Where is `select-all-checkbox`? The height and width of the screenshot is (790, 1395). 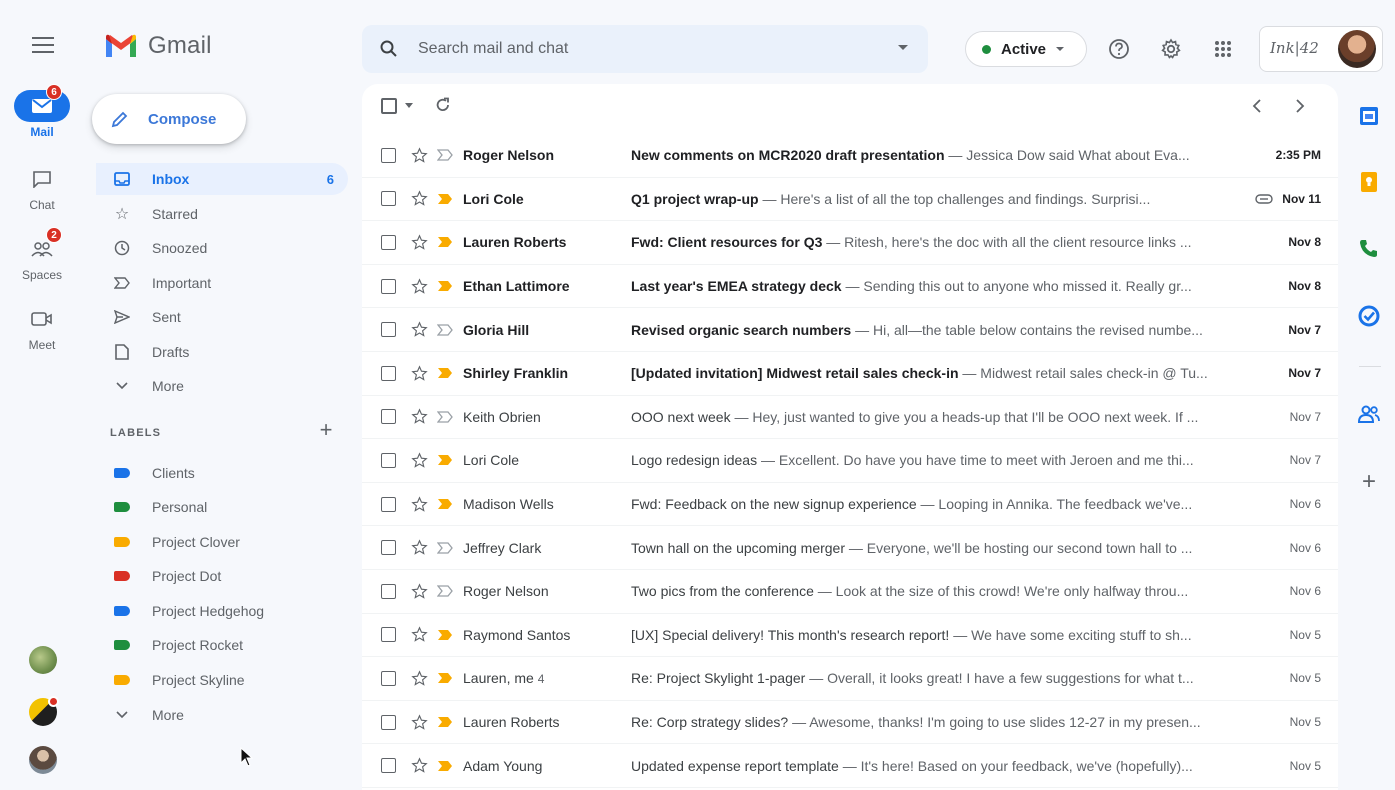
select-all-checkbox is located at coordinates (389, 106).